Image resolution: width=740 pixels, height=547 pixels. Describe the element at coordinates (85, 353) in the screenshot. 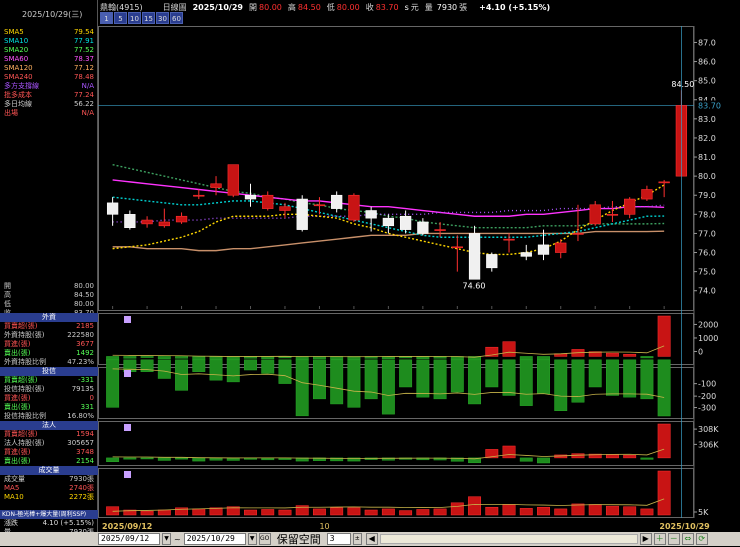

I see `foreign-value: 1492` at that location.